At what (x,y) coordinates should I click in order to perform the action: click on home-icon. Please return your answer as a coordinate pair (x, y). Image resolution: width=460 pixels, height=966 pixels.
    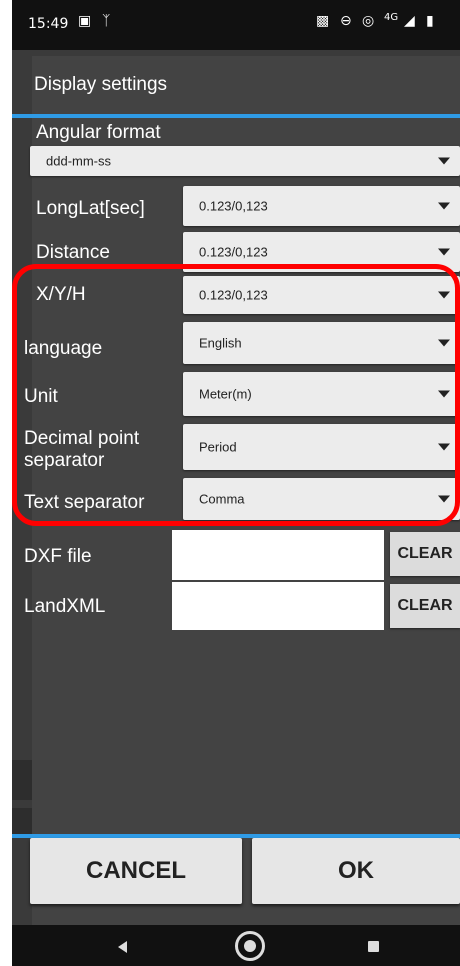
    Looking at the image, I should click on (250, 946).